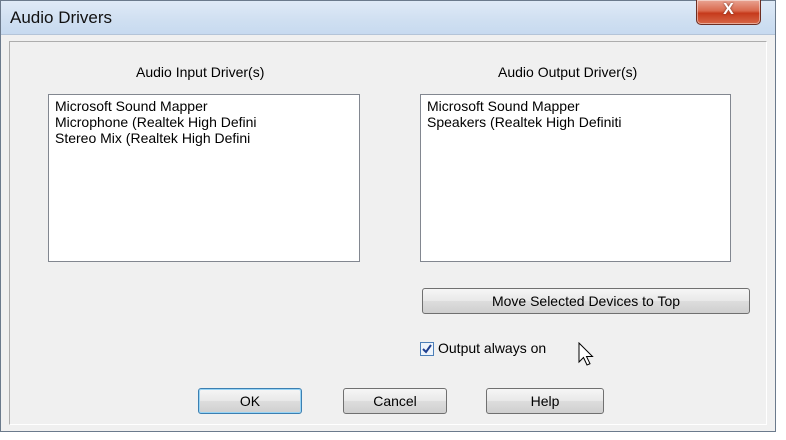  I want to click on ok-button: OK, so click(250, 401).